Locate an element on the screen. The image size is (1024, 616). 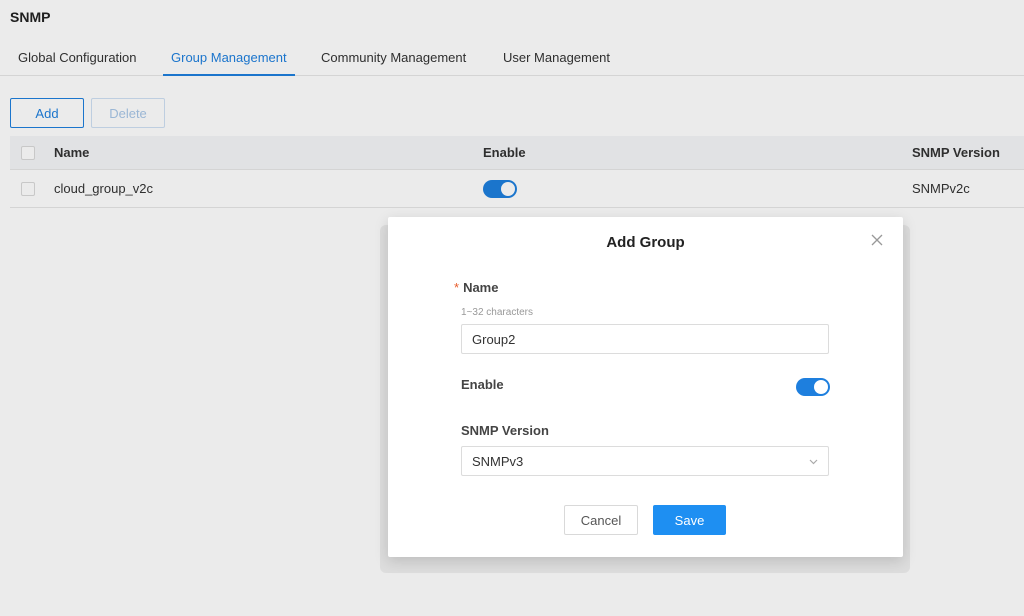
snmp-version-label: SNMP Version is located at coordinates (505, 430).